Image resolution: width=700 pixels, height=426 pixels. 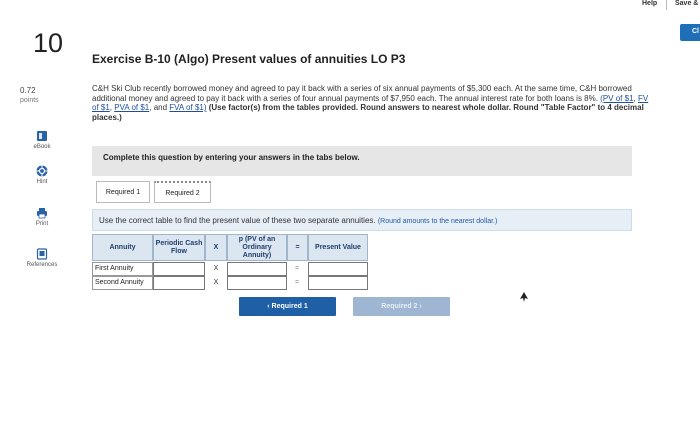 I want to click on pva-table-link: PVA of $1, so click(x=131, y=107).